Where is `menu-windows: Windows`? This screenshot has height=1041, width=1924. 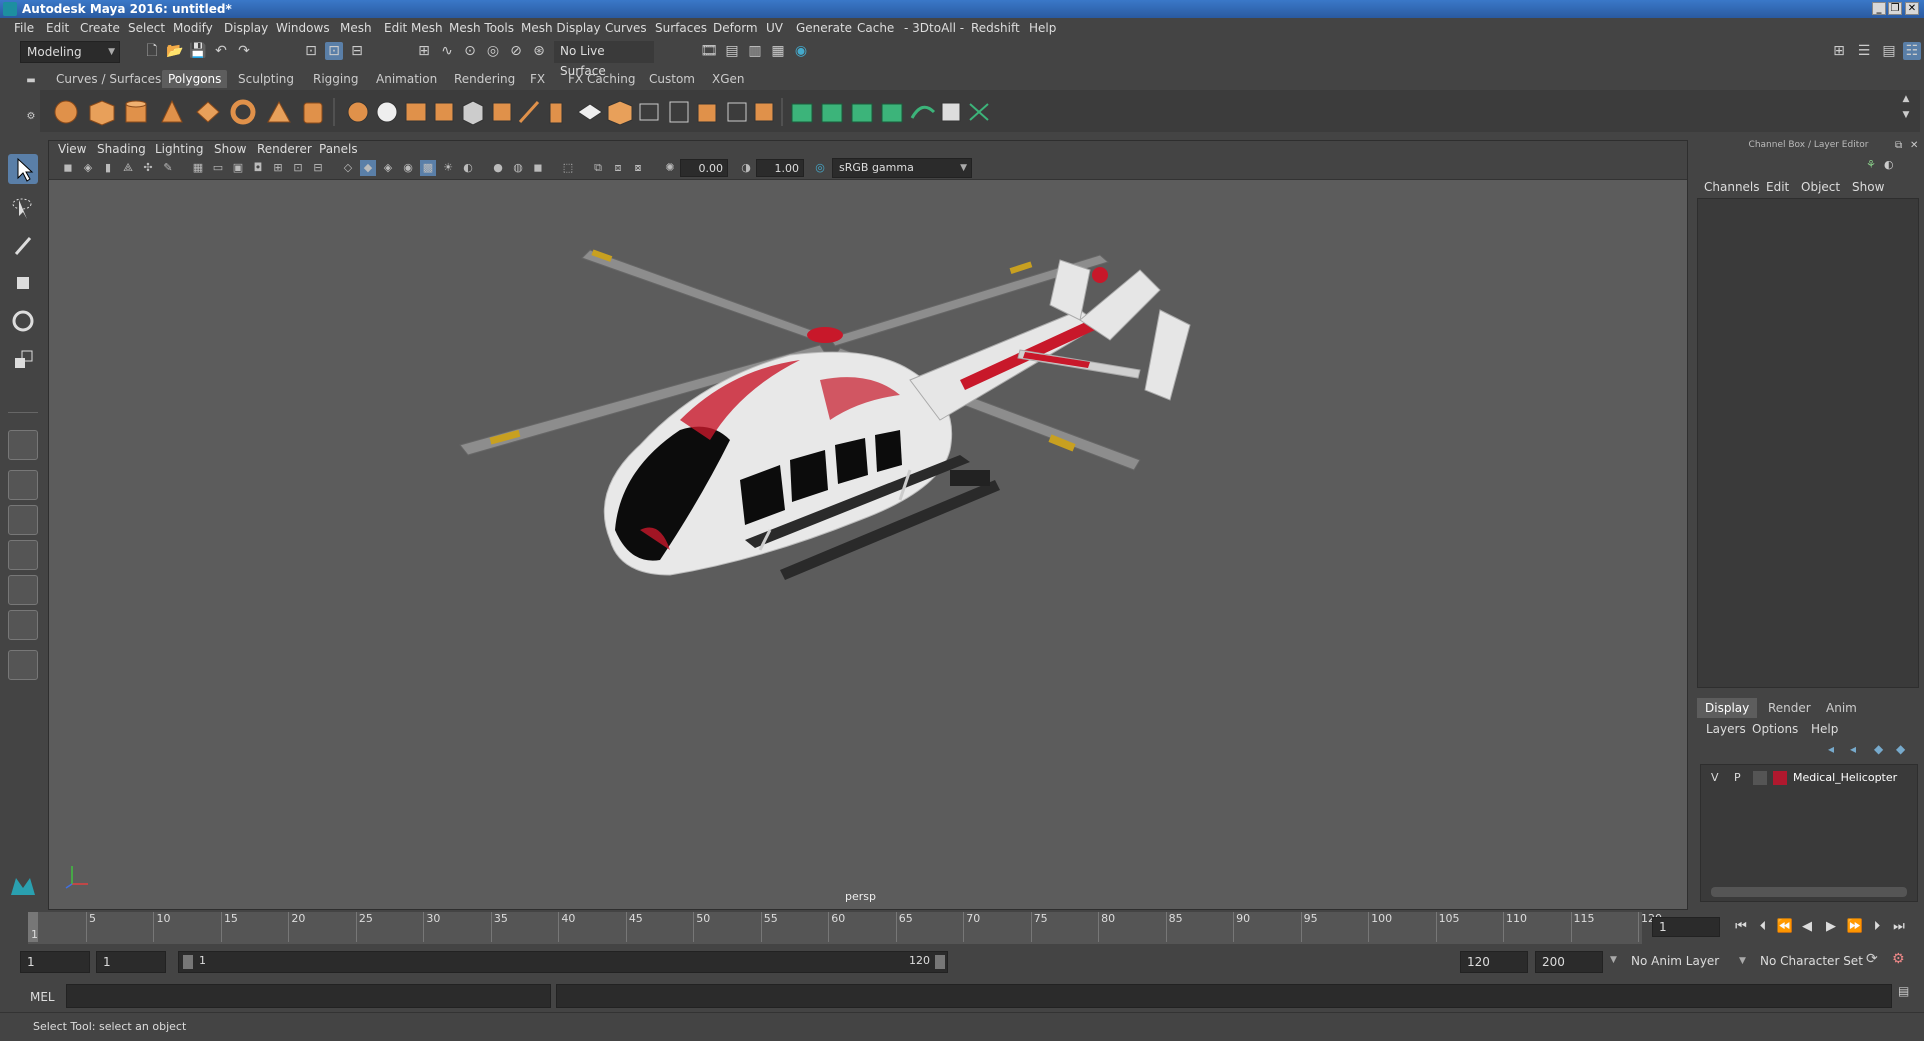
menu-windows: Windows is located at coordinates (303, 28).